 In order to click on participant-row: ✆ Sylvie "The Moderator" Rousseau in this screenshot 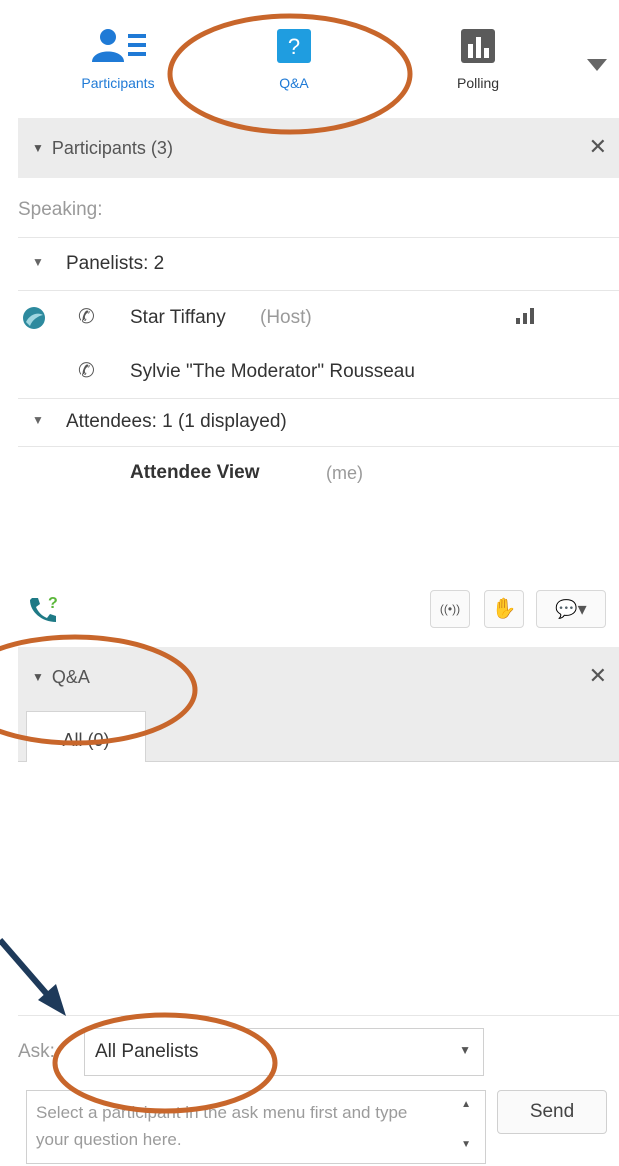, I will do `click(318, 372)`.